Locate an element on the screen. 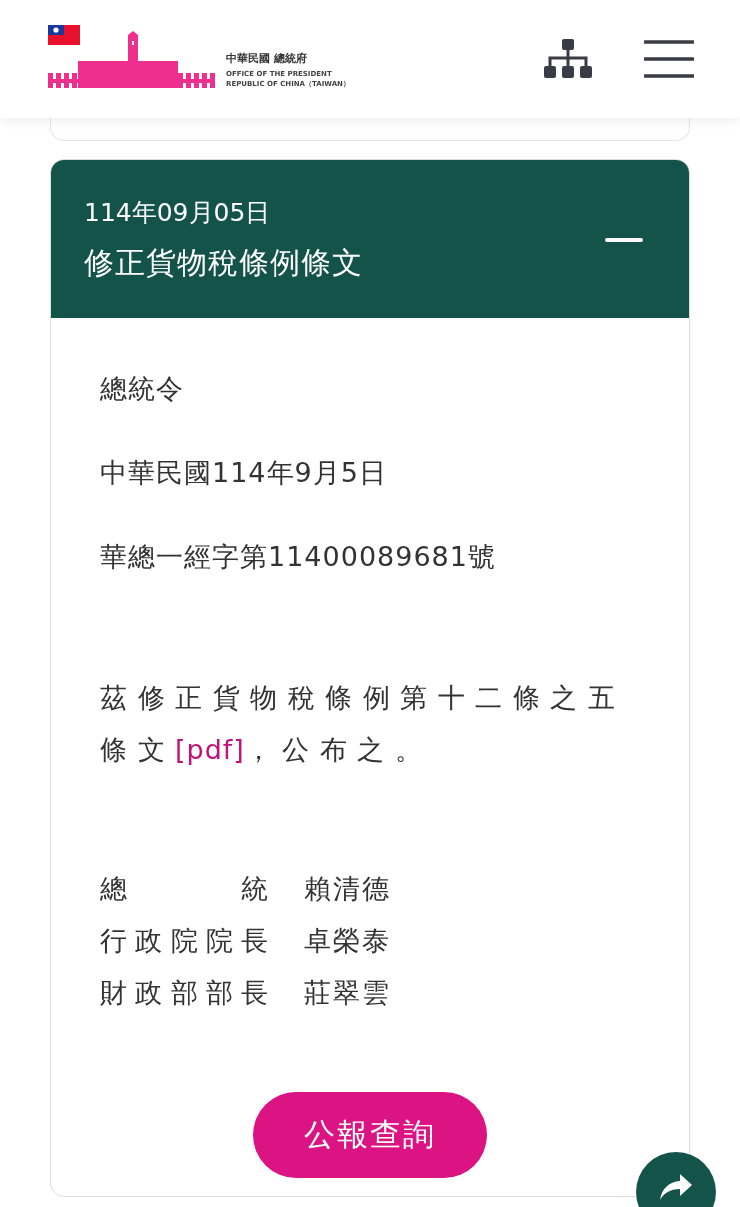  signatory-name: 賴清德 is located at coordinates (347, 889).